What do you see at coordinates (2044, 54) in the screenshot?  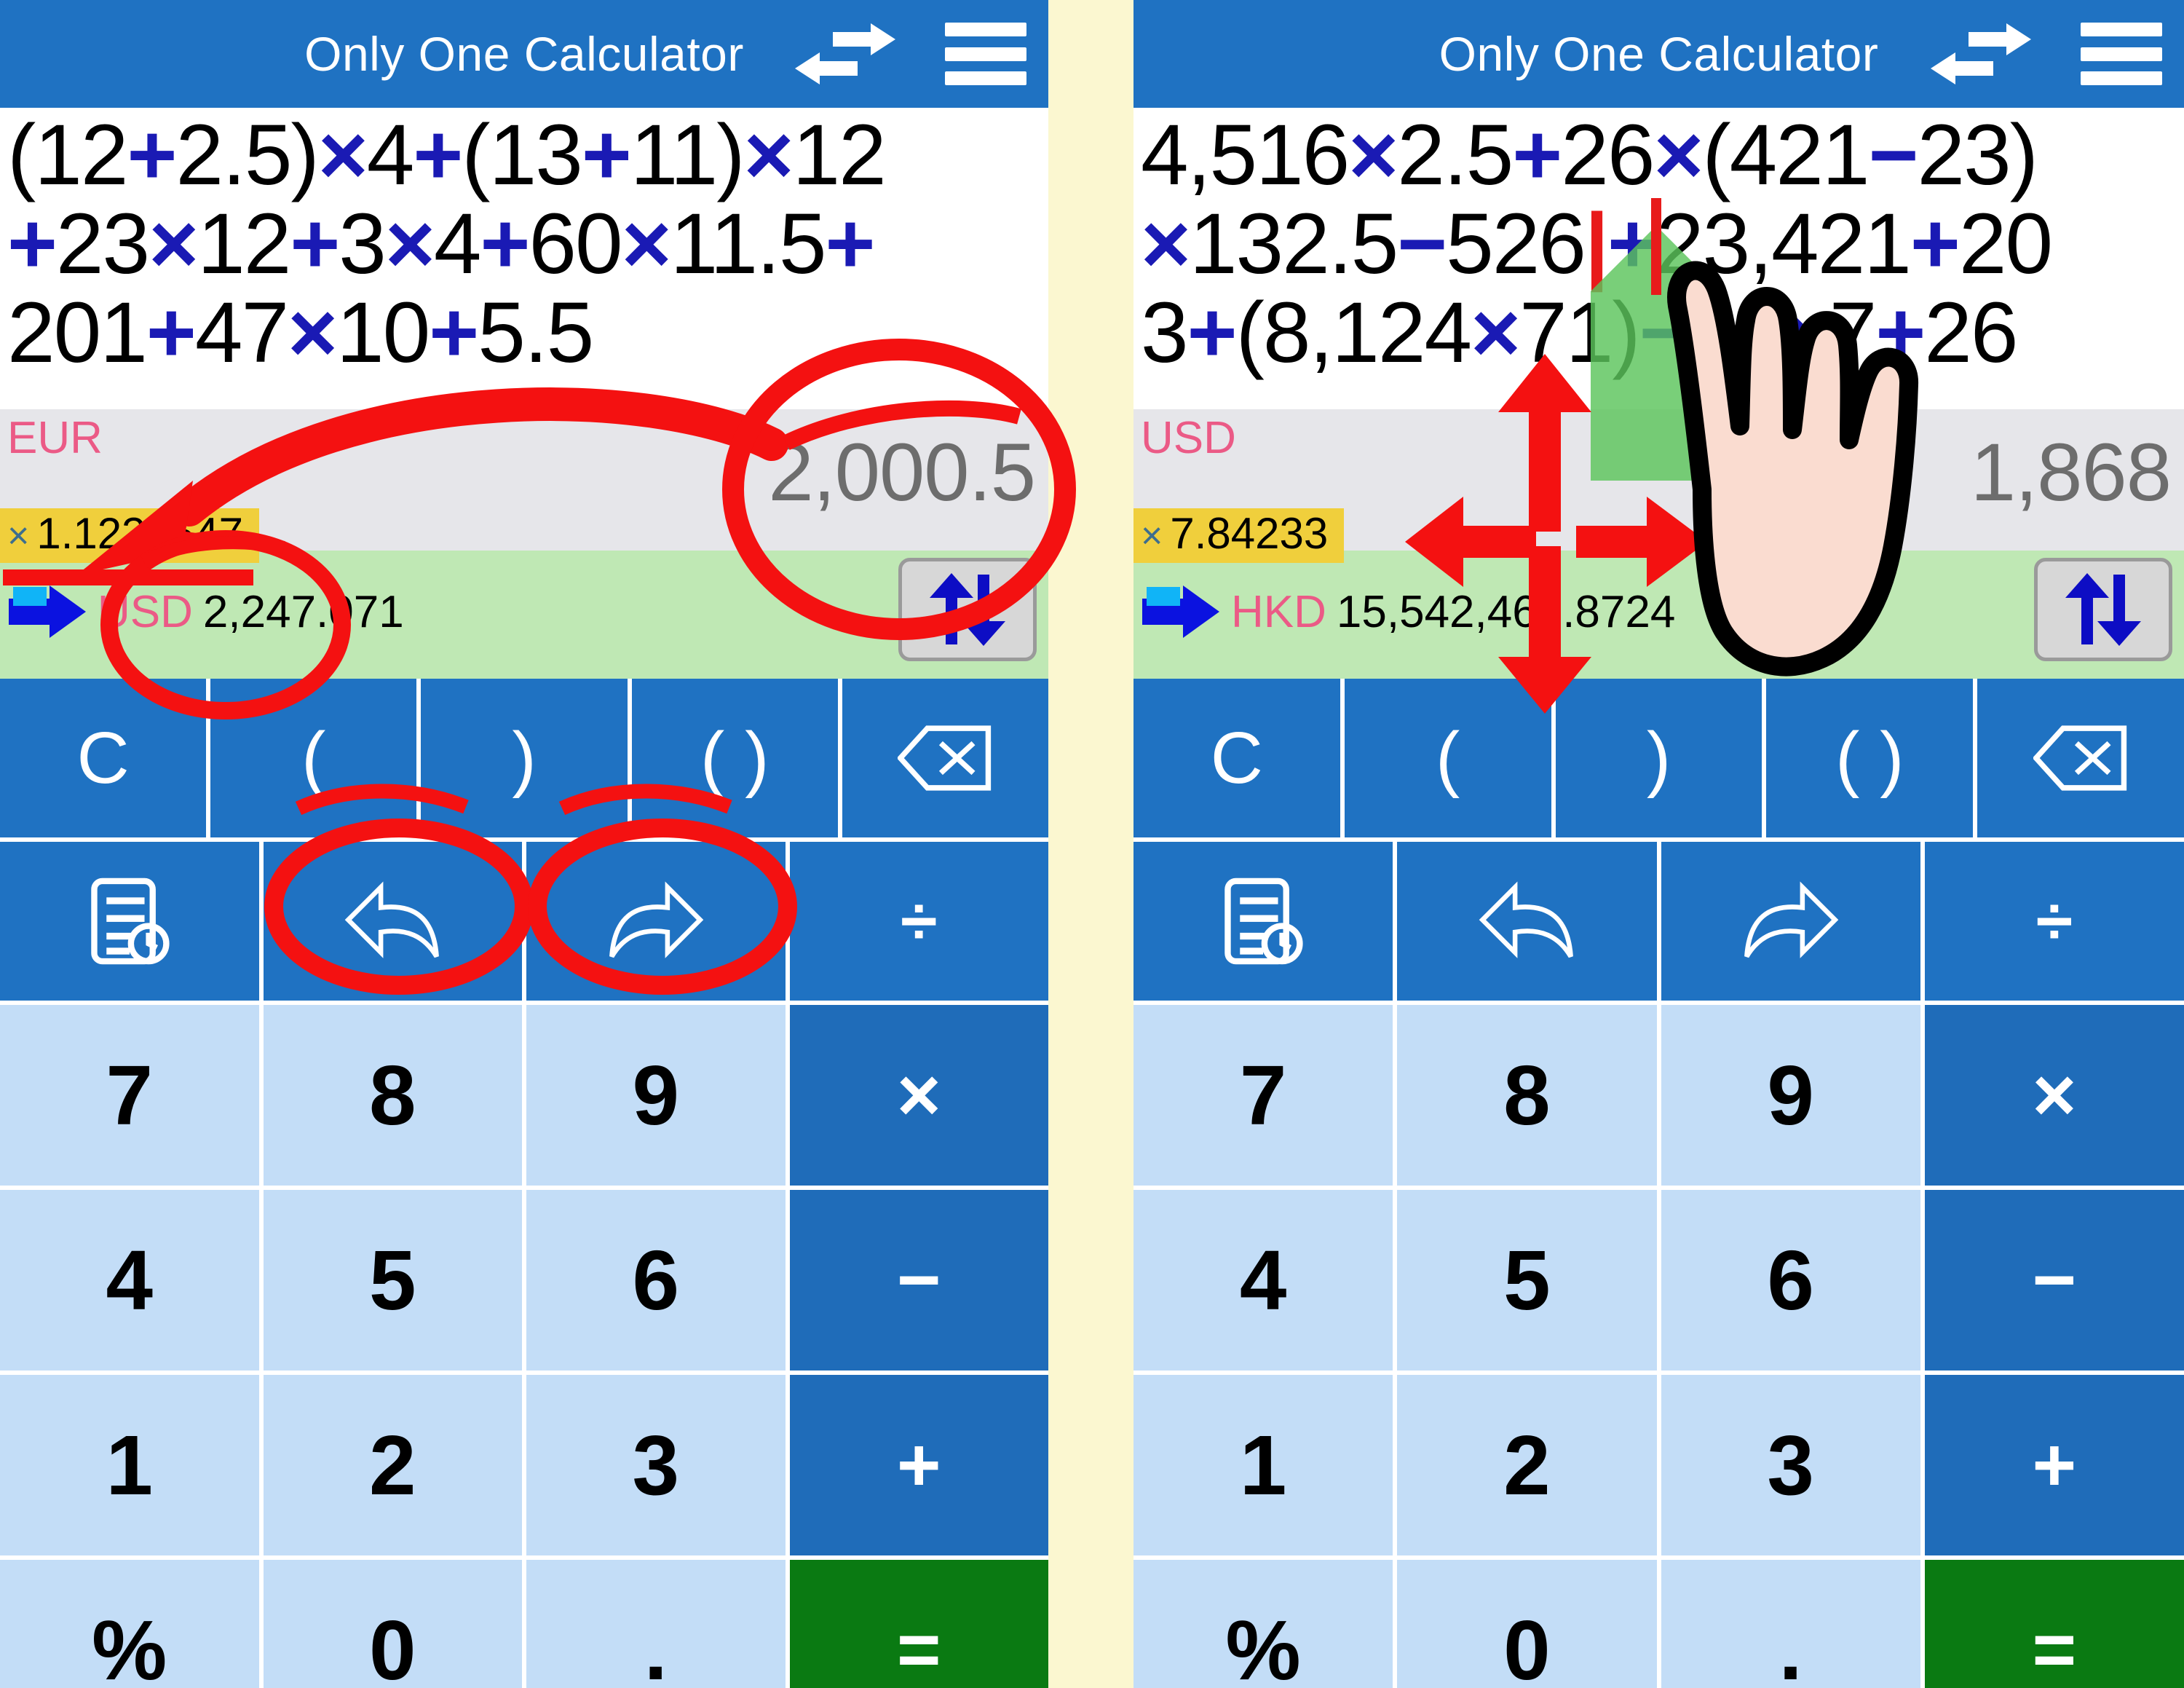 I see `title-bar-icons-right` at bounding box center [2044, 54].